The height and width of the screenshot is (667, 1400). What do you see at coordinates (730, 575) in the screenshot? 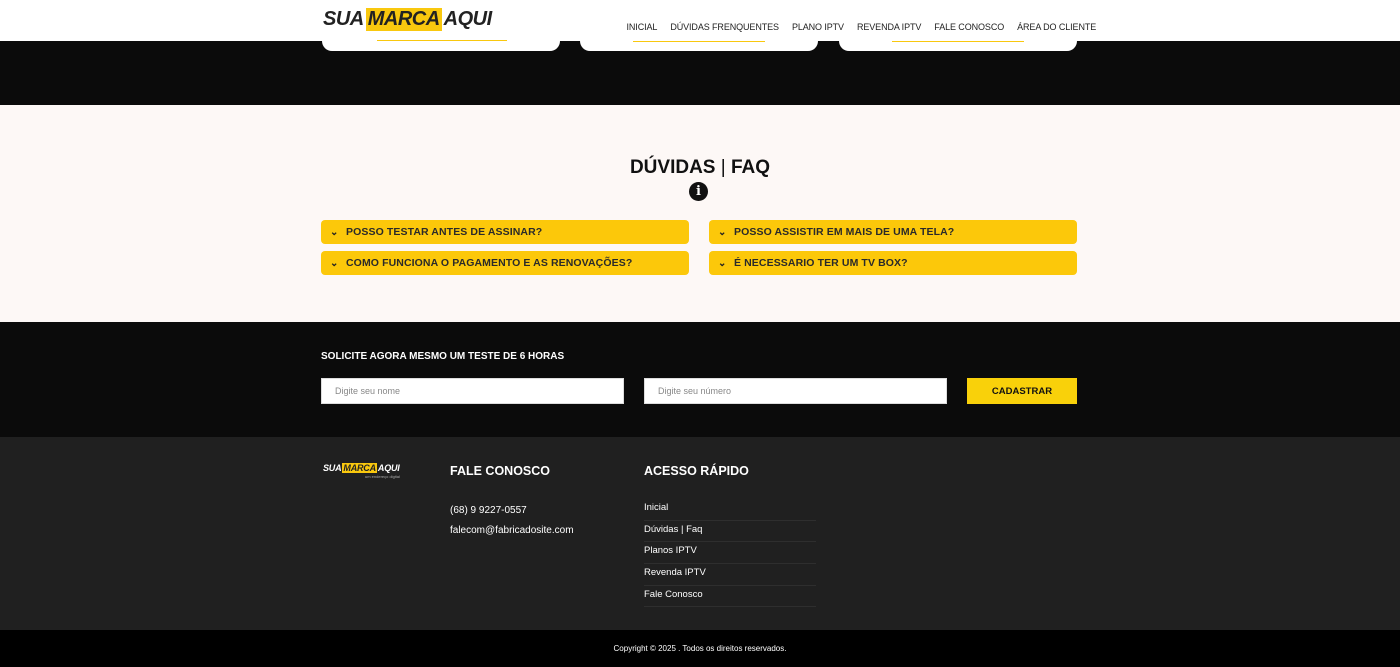
I see `quick-link-revenda: Revenda IPTV` at bounding box center [730, 575].